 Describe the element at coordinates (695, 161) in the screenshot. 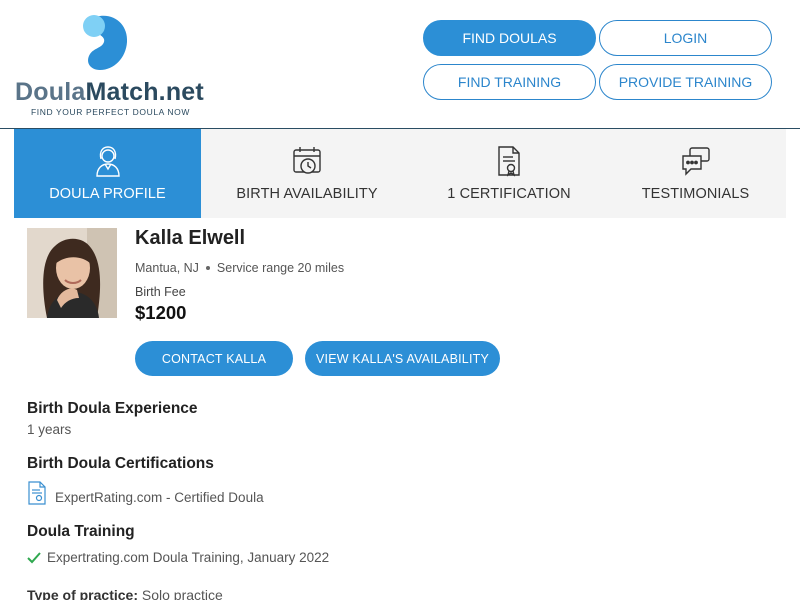

I see `chat-bubbles-icon` at that location.